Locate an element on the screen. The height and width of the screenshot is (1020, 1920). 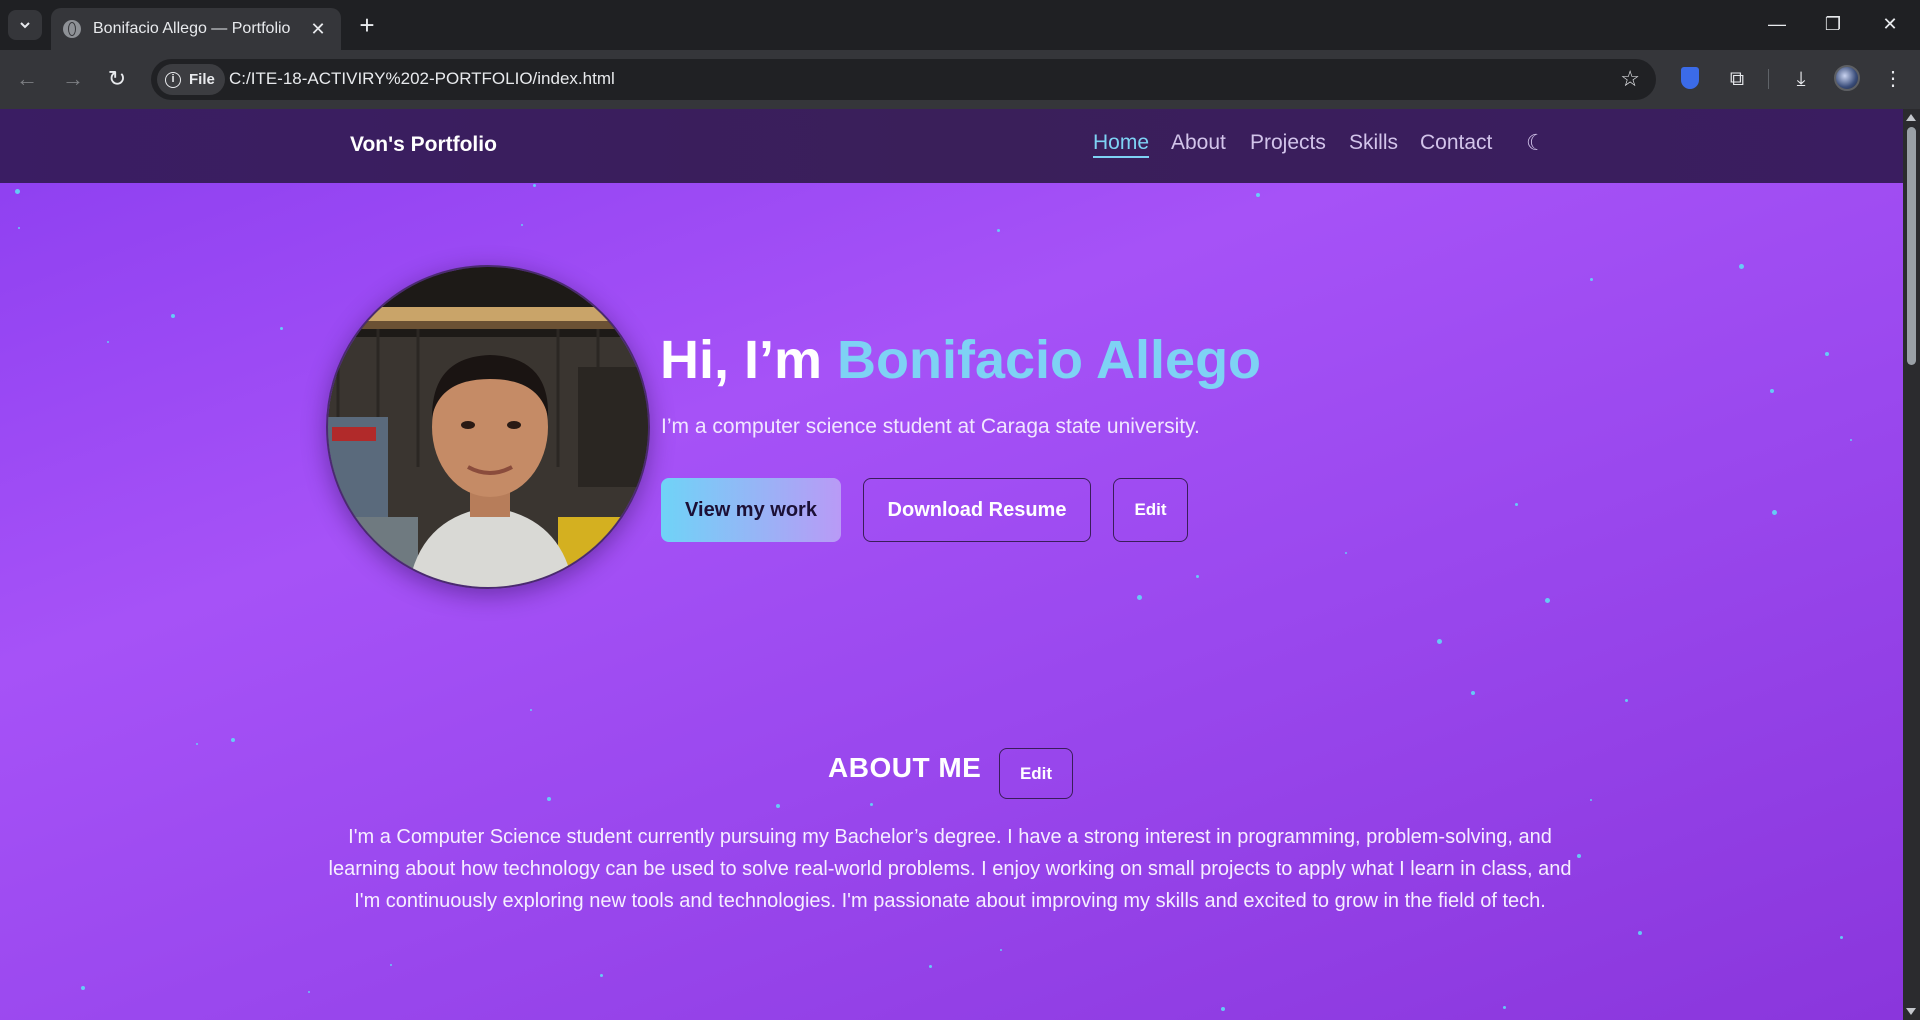
site-info-label: File is located at coordinates (202, 79).